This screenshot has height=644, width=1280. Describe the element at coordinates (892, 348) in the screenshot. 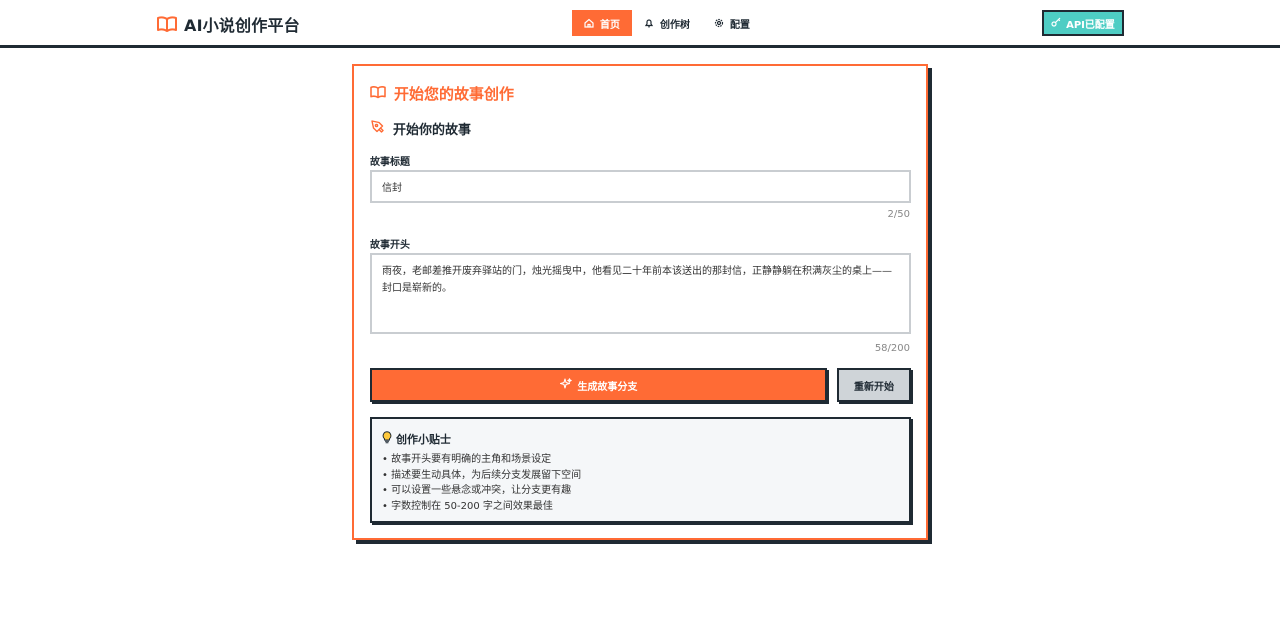

I see `story-opening-counter: 58/200` at that location.